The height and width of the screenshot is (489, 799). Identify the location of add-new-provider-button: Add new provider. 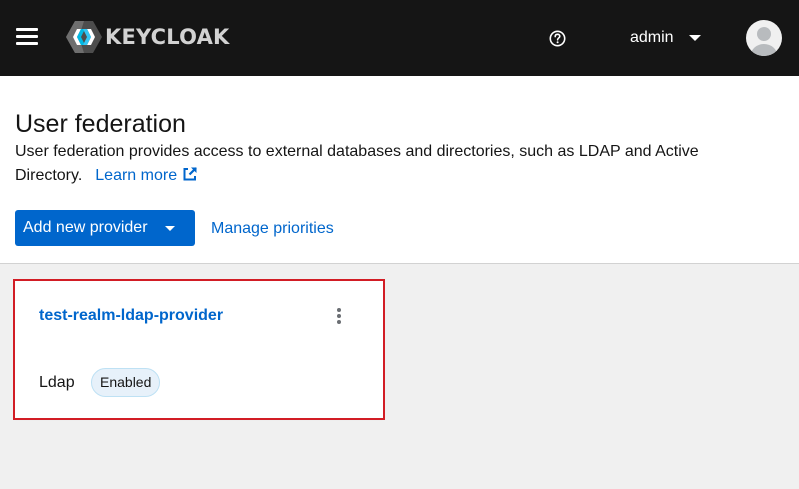
(105, 228).